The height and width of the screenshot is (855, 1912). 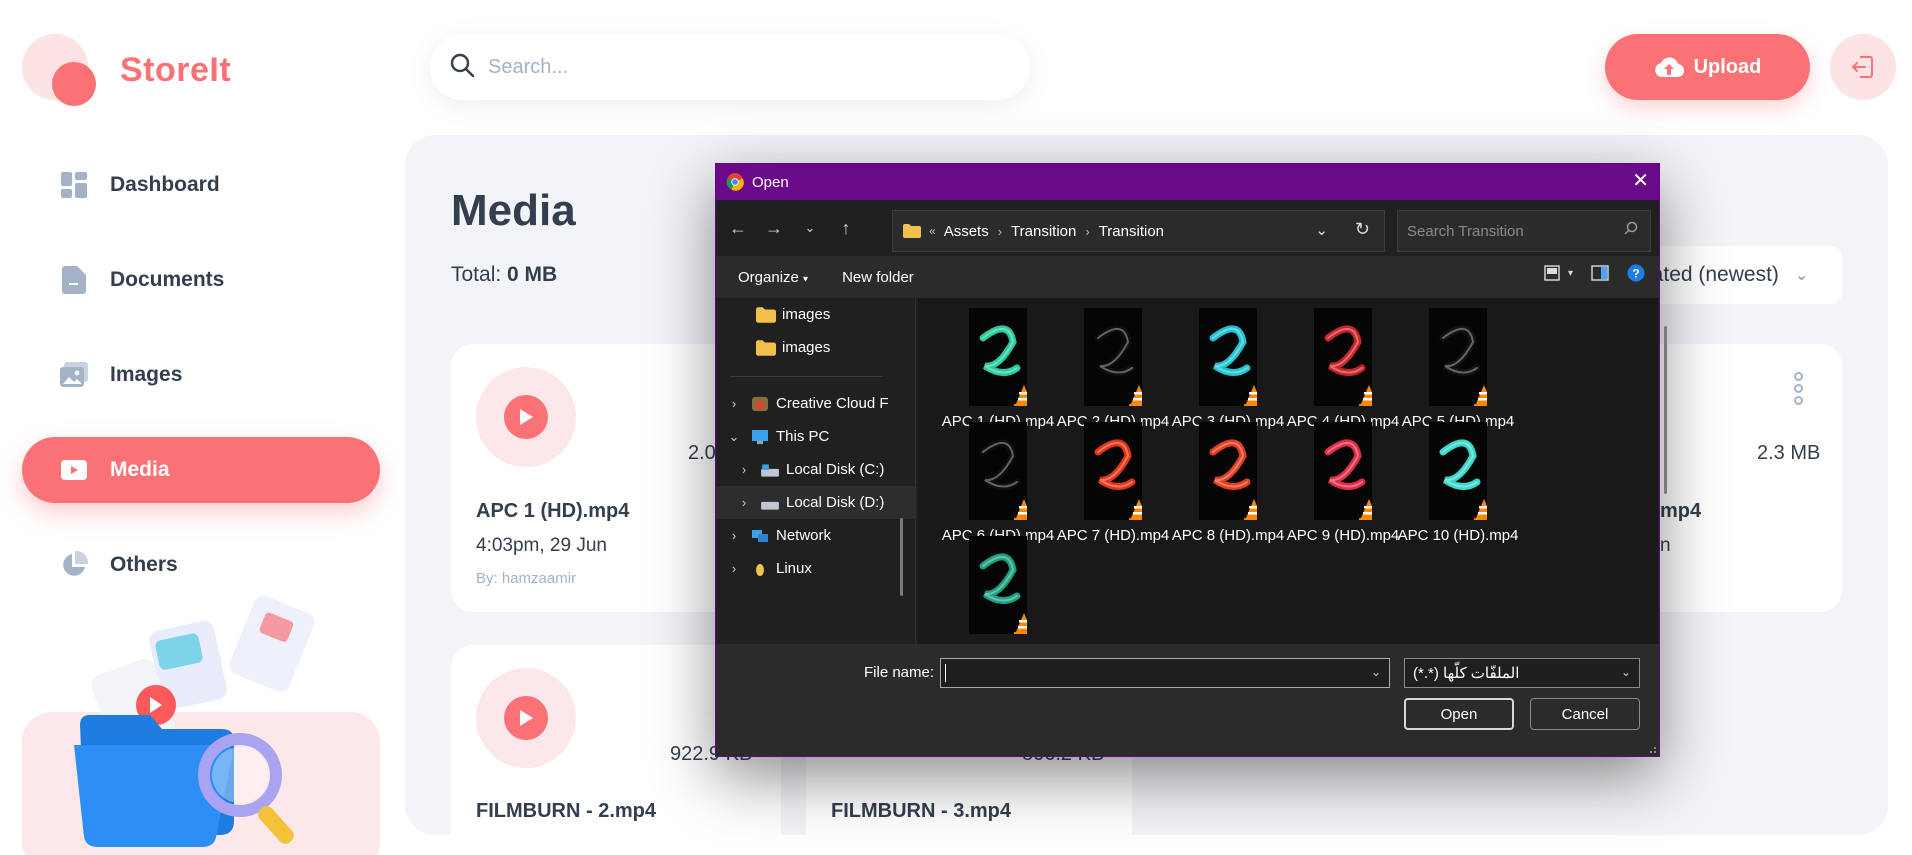 What do you see at coordinates (74, 565) in the screenshot?
I see `others-icon` at bounding box center [74, 565].